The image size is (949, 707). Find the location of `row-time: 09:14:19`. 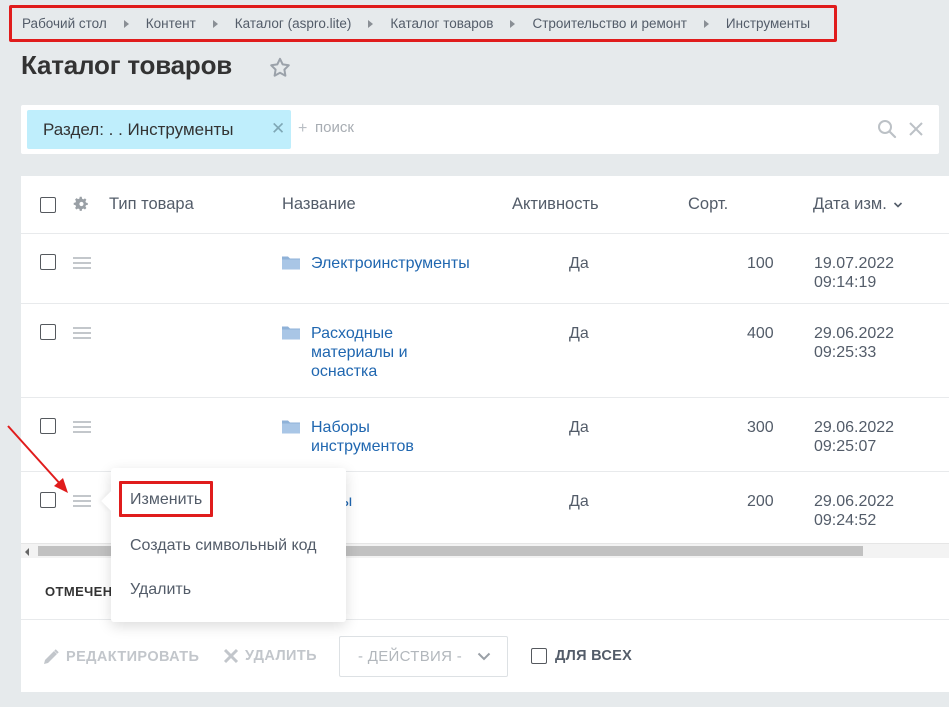

row-time: 09:14:19 is located at coordinates (845, 282).